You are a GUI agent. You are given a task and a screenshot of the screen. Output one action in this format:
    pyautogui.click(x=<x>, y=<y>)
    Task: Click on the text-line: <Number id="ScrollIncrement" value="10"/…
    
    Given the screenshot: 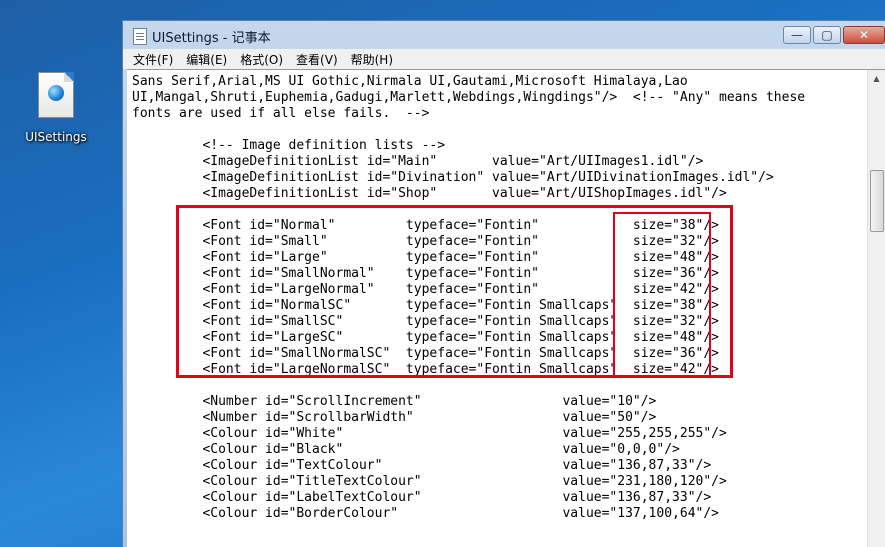 What is the action you would take?
    pyautogui.click(x=394, y=401)
    